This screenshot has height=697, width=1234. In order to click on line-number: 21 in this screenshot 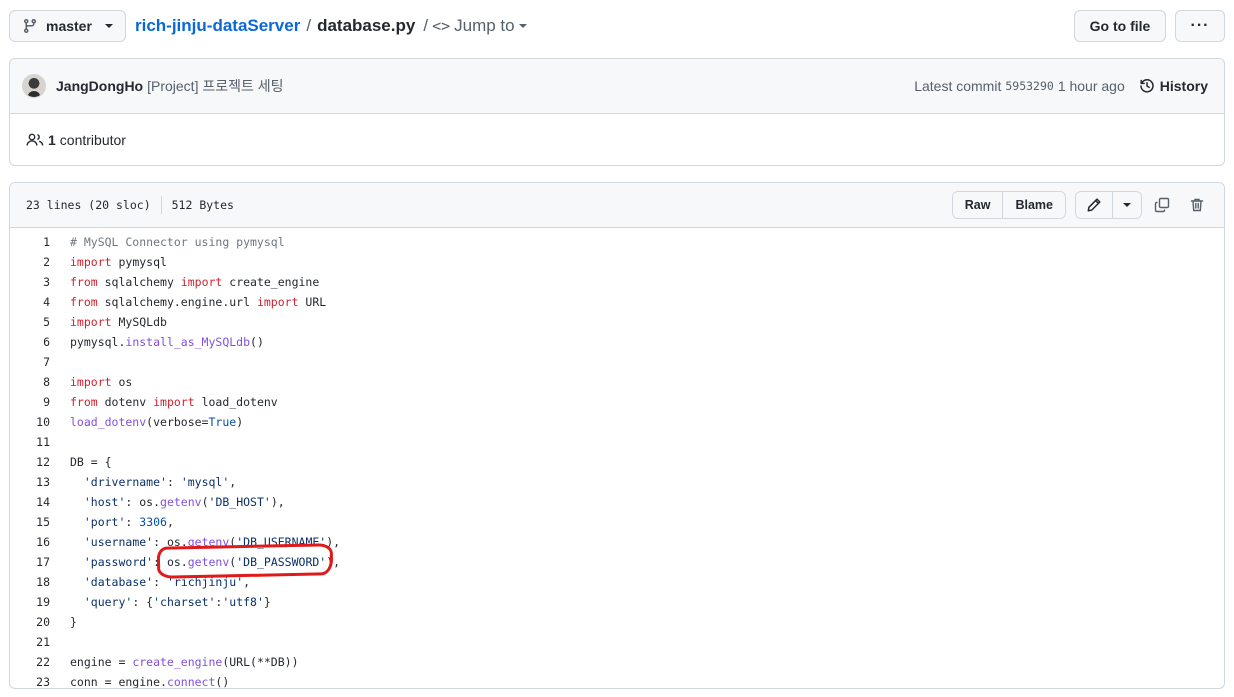, I will do `click(35, 642)`.